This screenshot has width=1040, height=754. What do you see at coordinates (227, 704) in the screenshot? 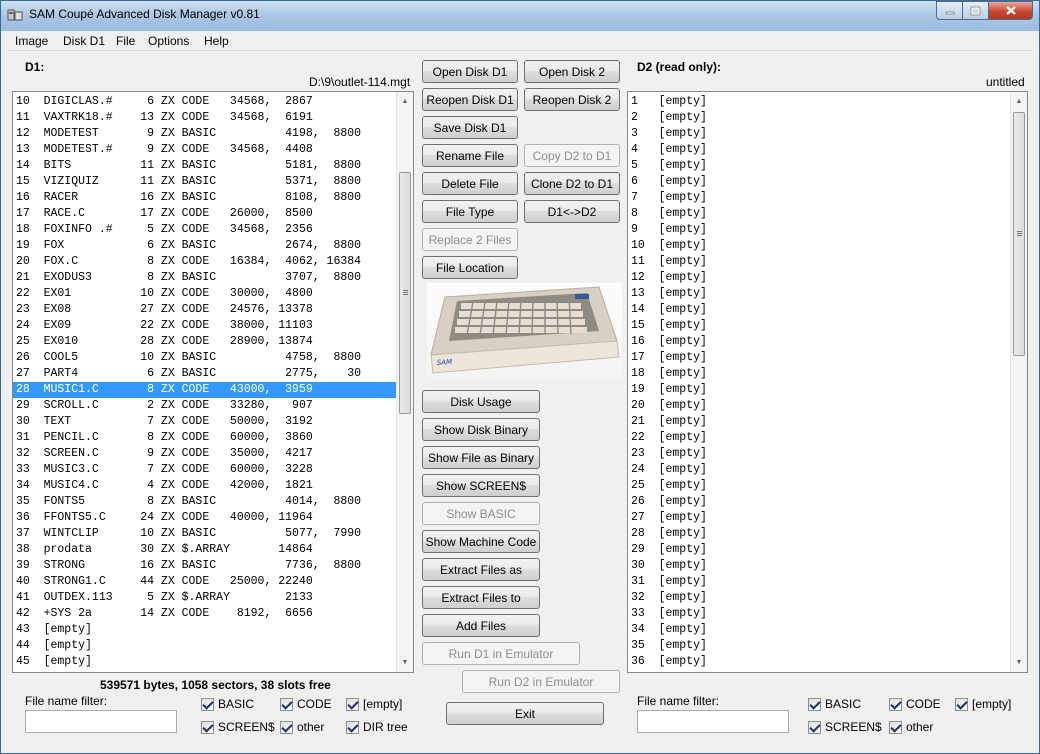
I see `d1-check-basic: BASIC` at bounding box center [227, 704].